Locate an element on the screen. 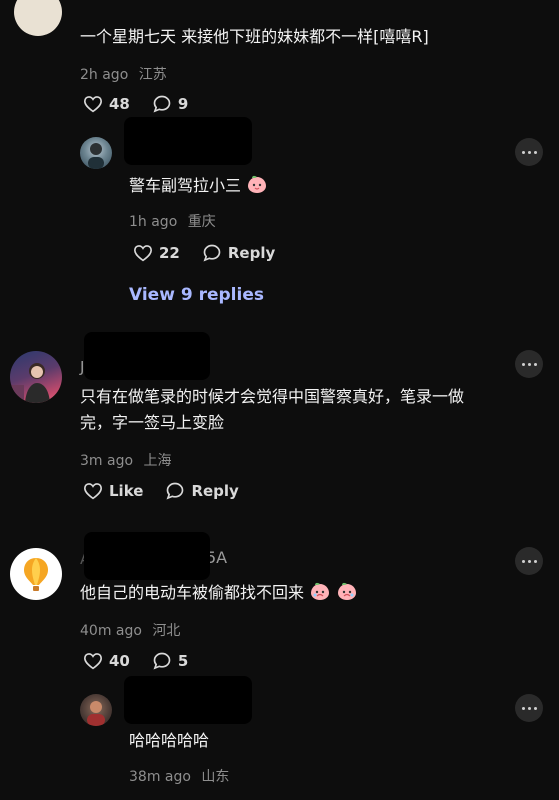 This screenshot has height=800, width=559. like-button: 22 is located at coordinates (156, 253).